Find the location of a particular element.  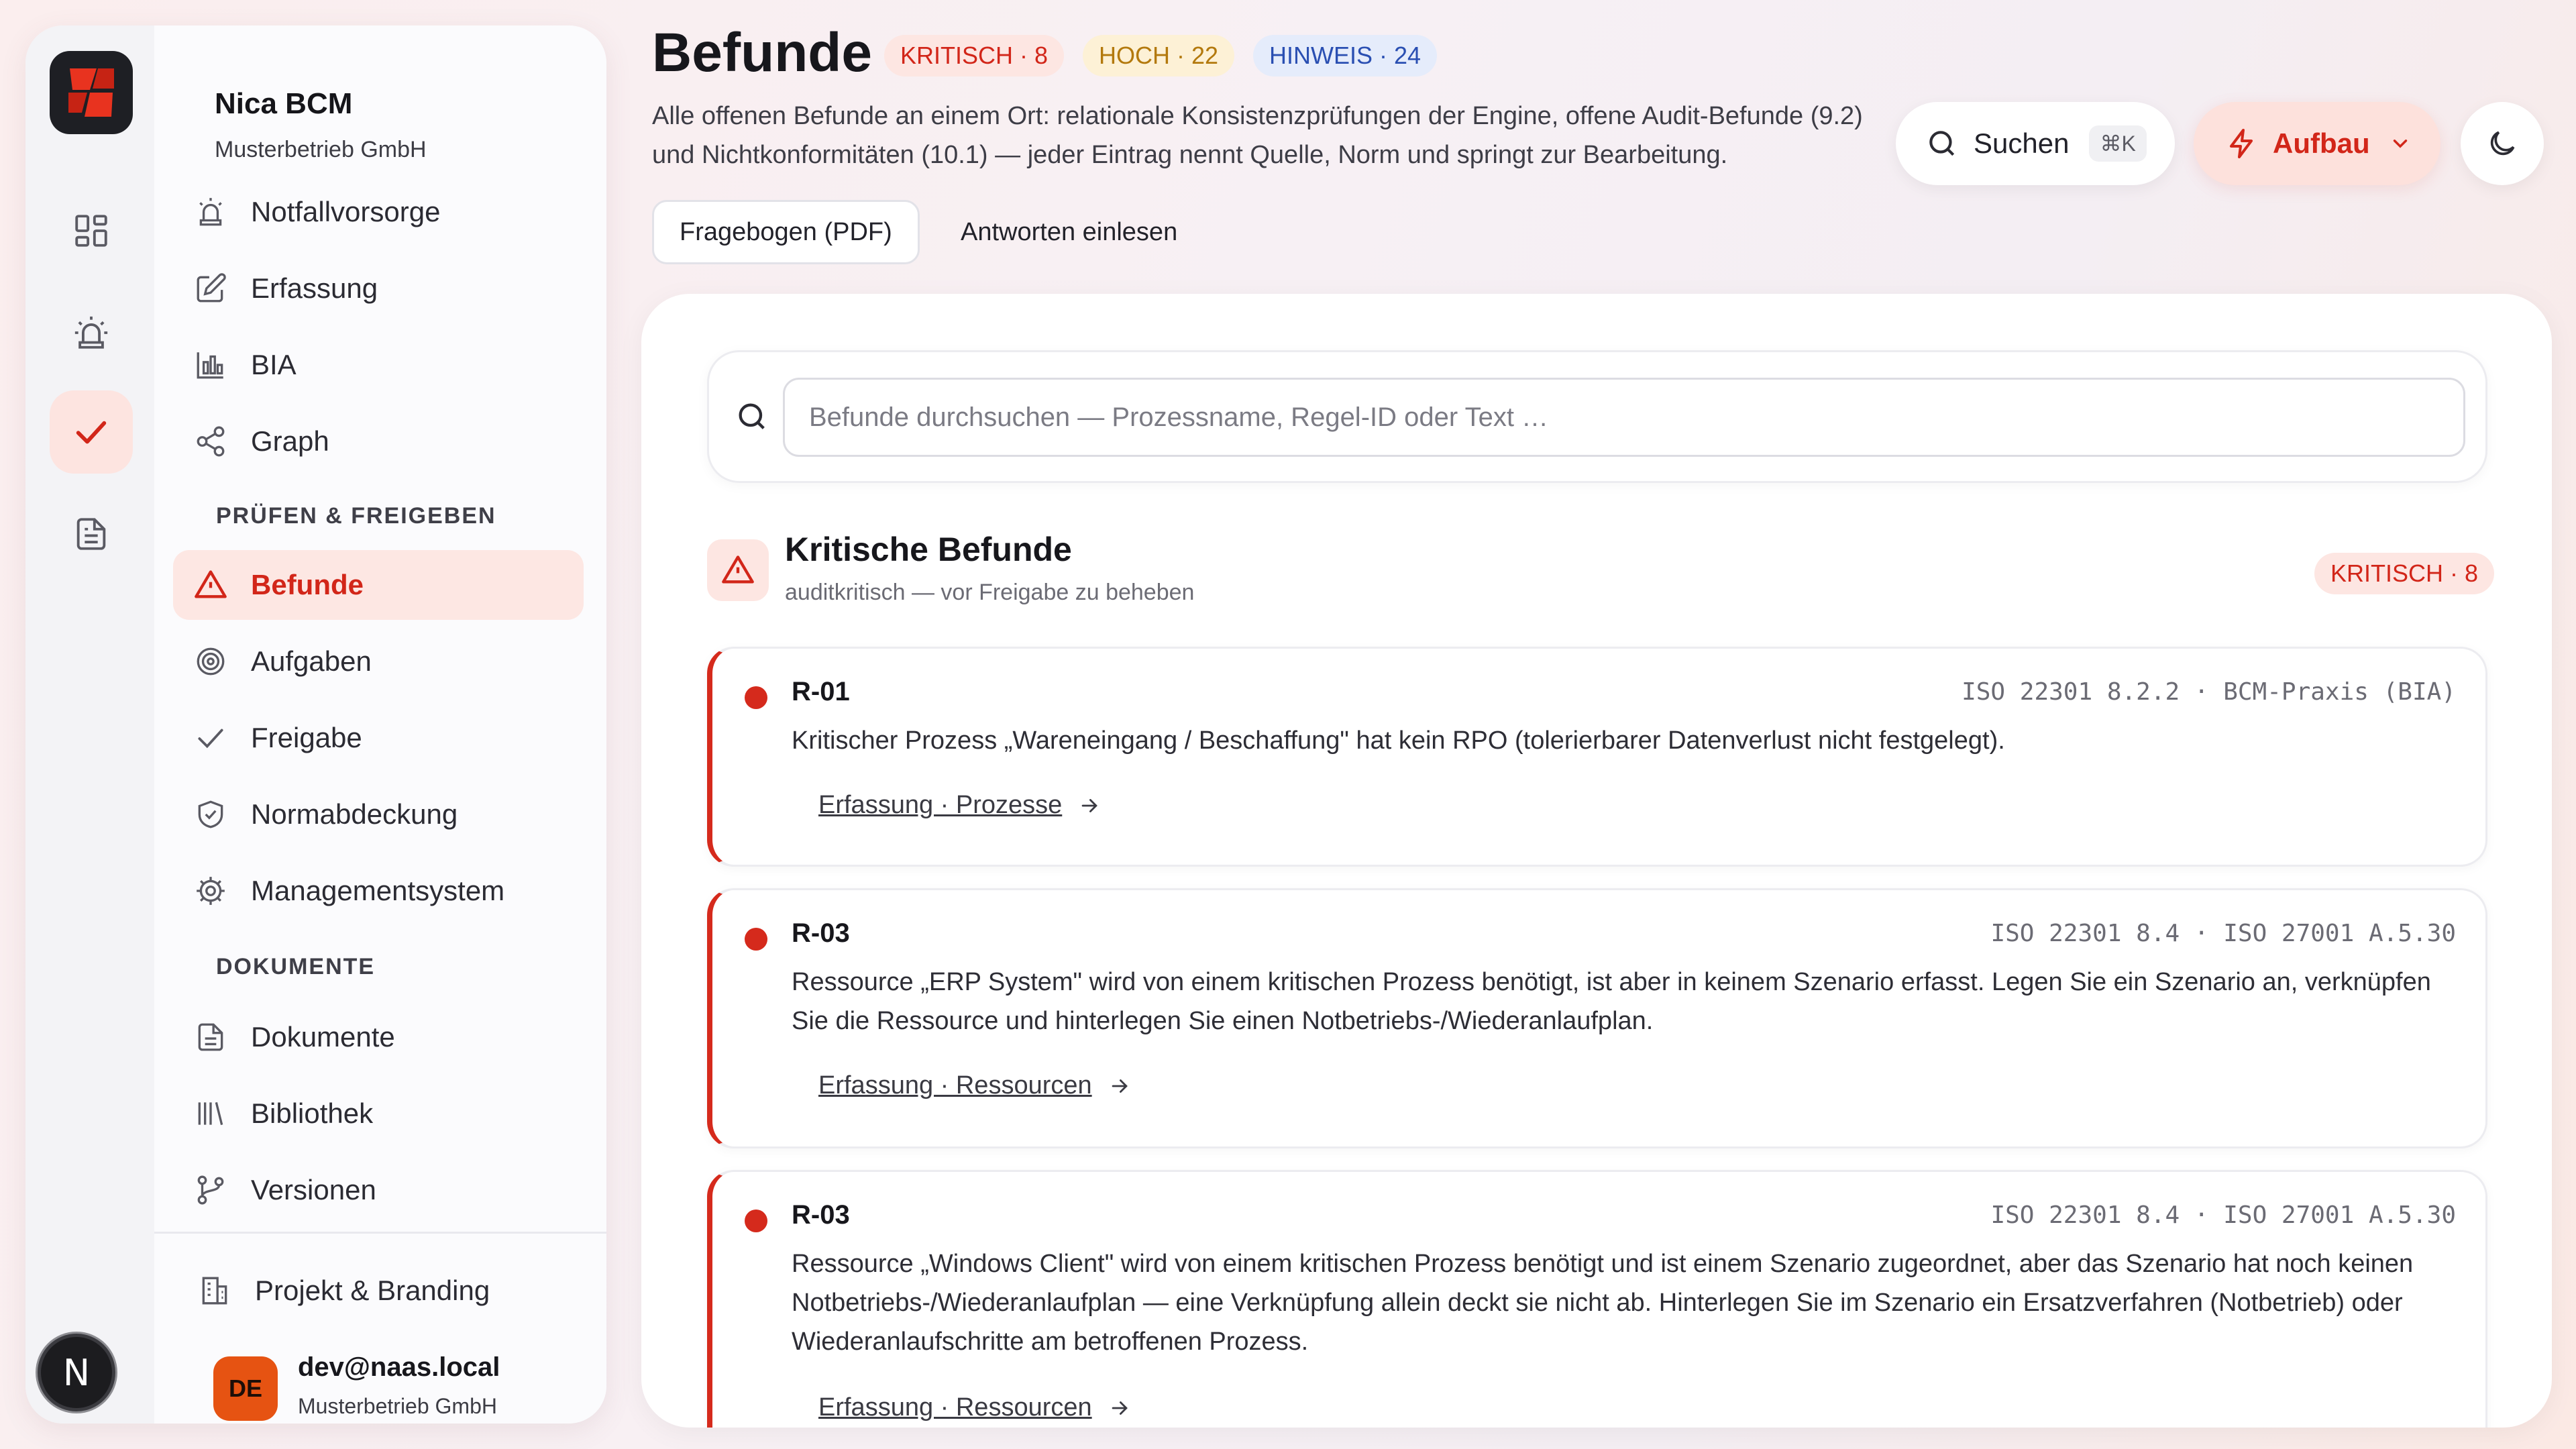

section-count-badge: KRITISCH · 8 is located at coordinates (2404, 573).